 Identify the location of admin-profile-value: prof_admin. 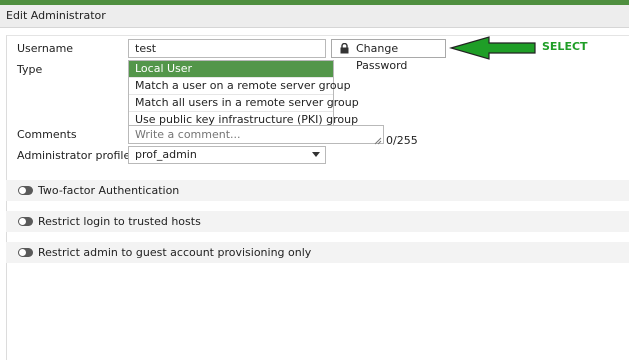
(166, 154).